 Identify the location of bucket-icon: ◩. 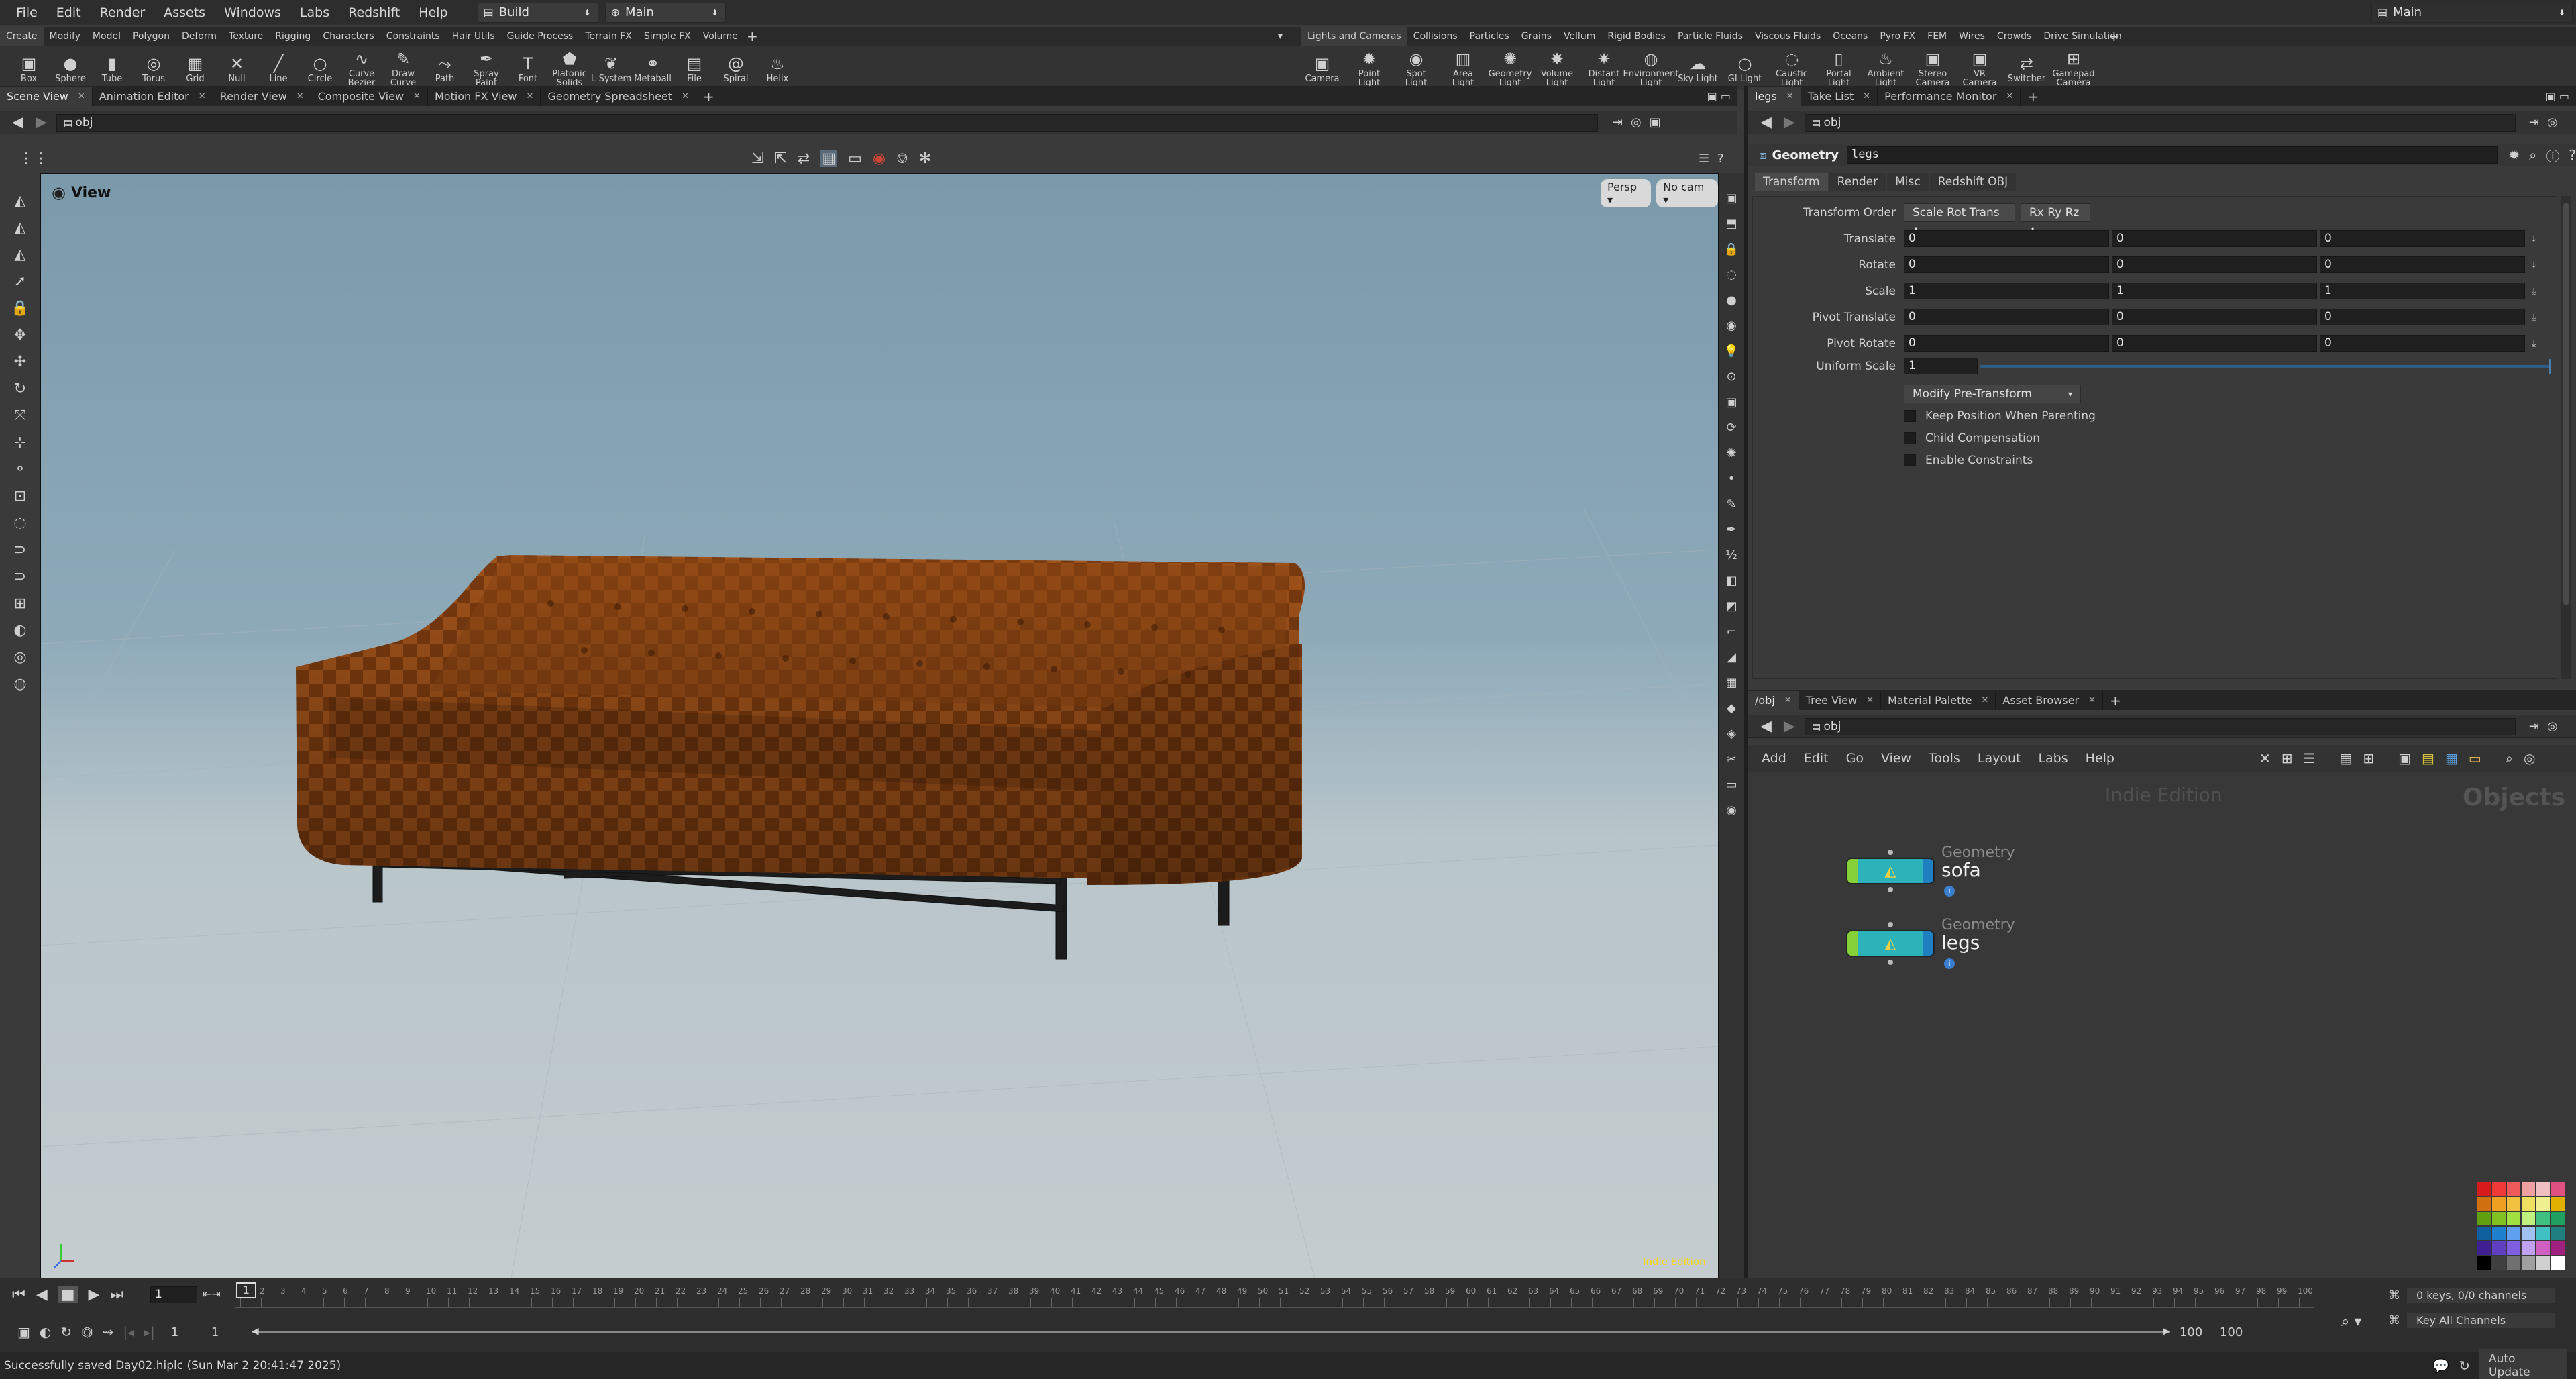
(1731, 606).